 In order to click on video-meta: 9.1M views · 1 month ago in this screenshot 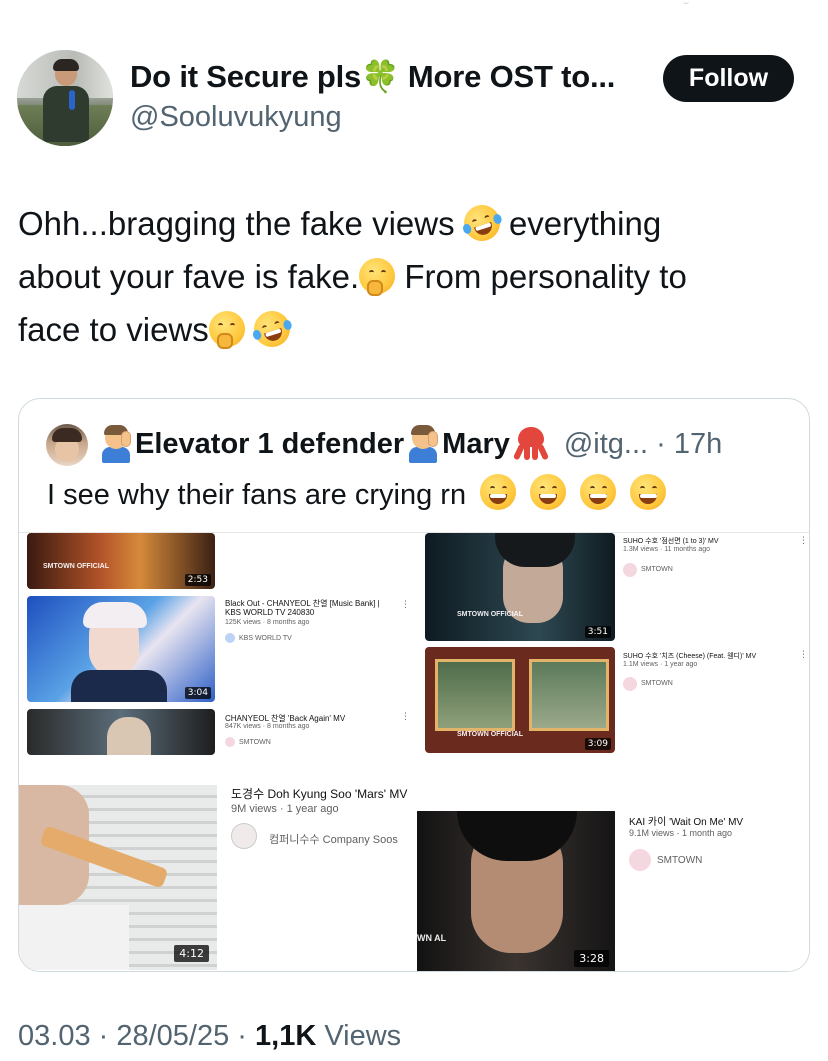, I will do `click(681, 833)`.